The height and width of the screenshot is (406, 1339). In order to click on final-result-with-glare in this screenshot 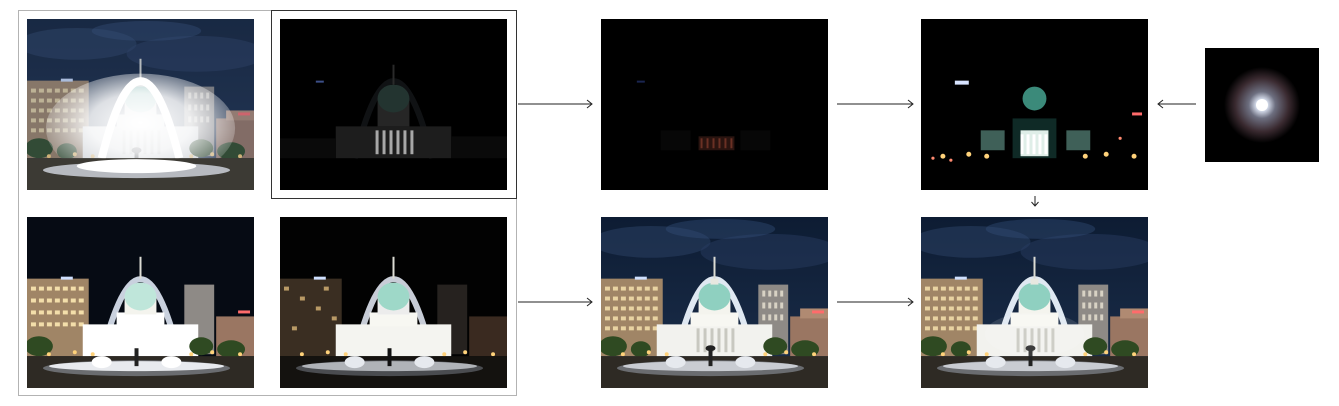, I will do `click(1034, 302)`.